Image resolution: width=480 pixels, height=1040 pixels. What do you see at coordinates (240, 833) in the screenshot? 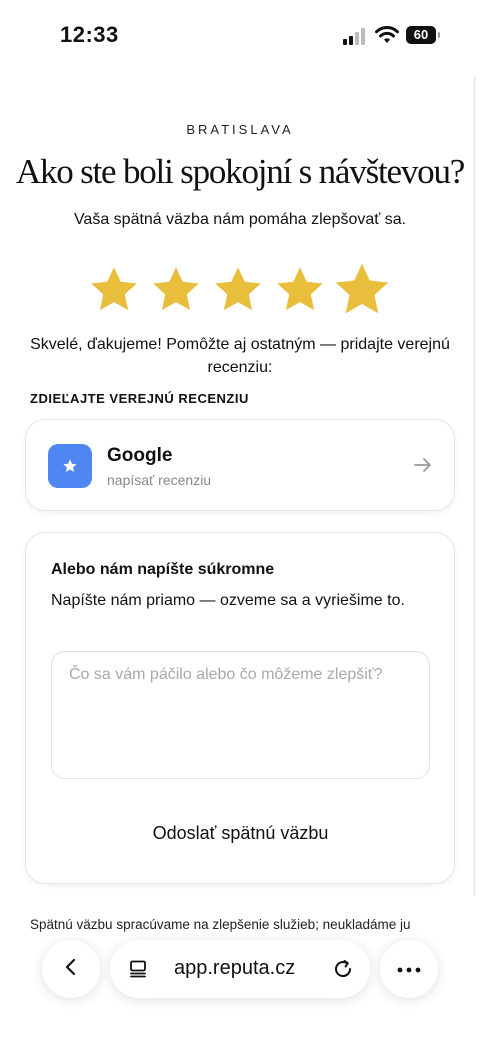
I see `send-feedback-button: Odoslať spätnú väzbu` at bounding box center [240, 833].